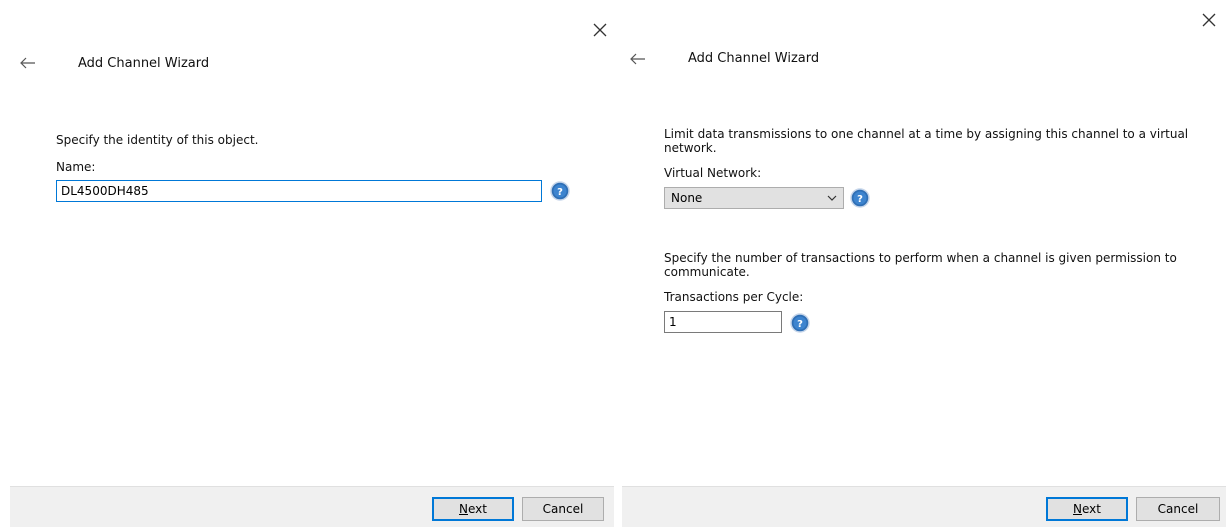 The height and width of the screenshot is (527, 1226). I want to click on name-label: Name:, so click(76, 167).